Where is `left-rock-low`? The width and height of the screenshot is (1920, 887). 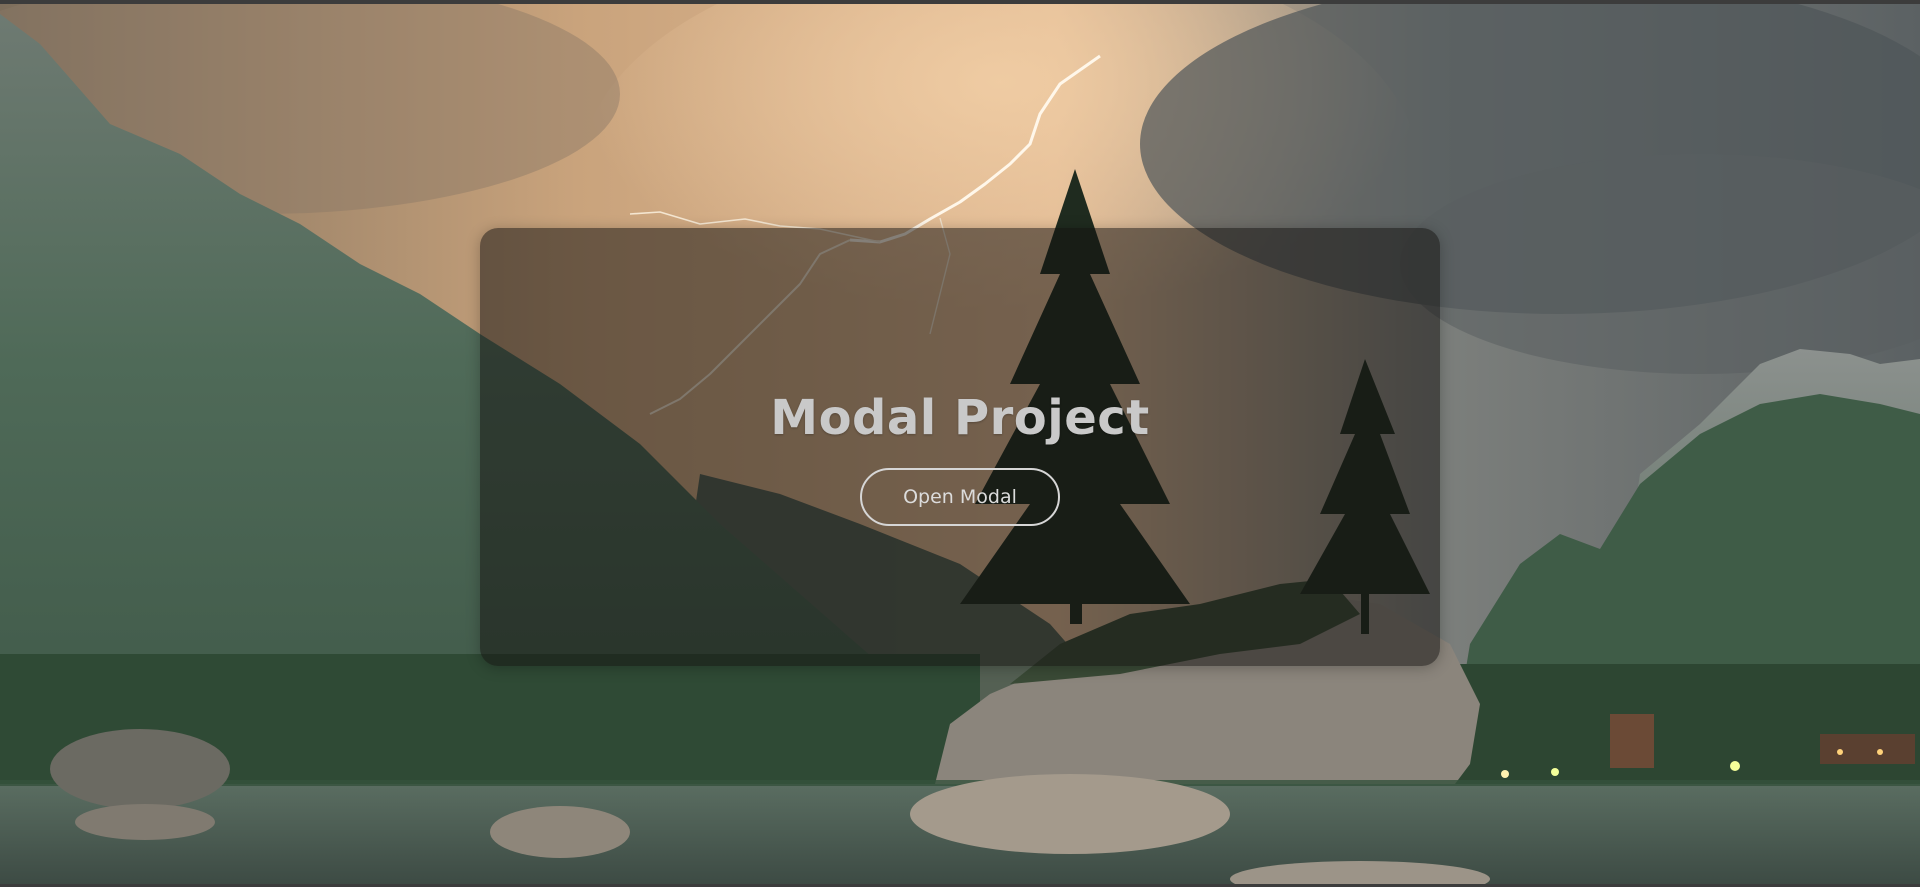
left-rock-low is located at coordinates (145, 822).